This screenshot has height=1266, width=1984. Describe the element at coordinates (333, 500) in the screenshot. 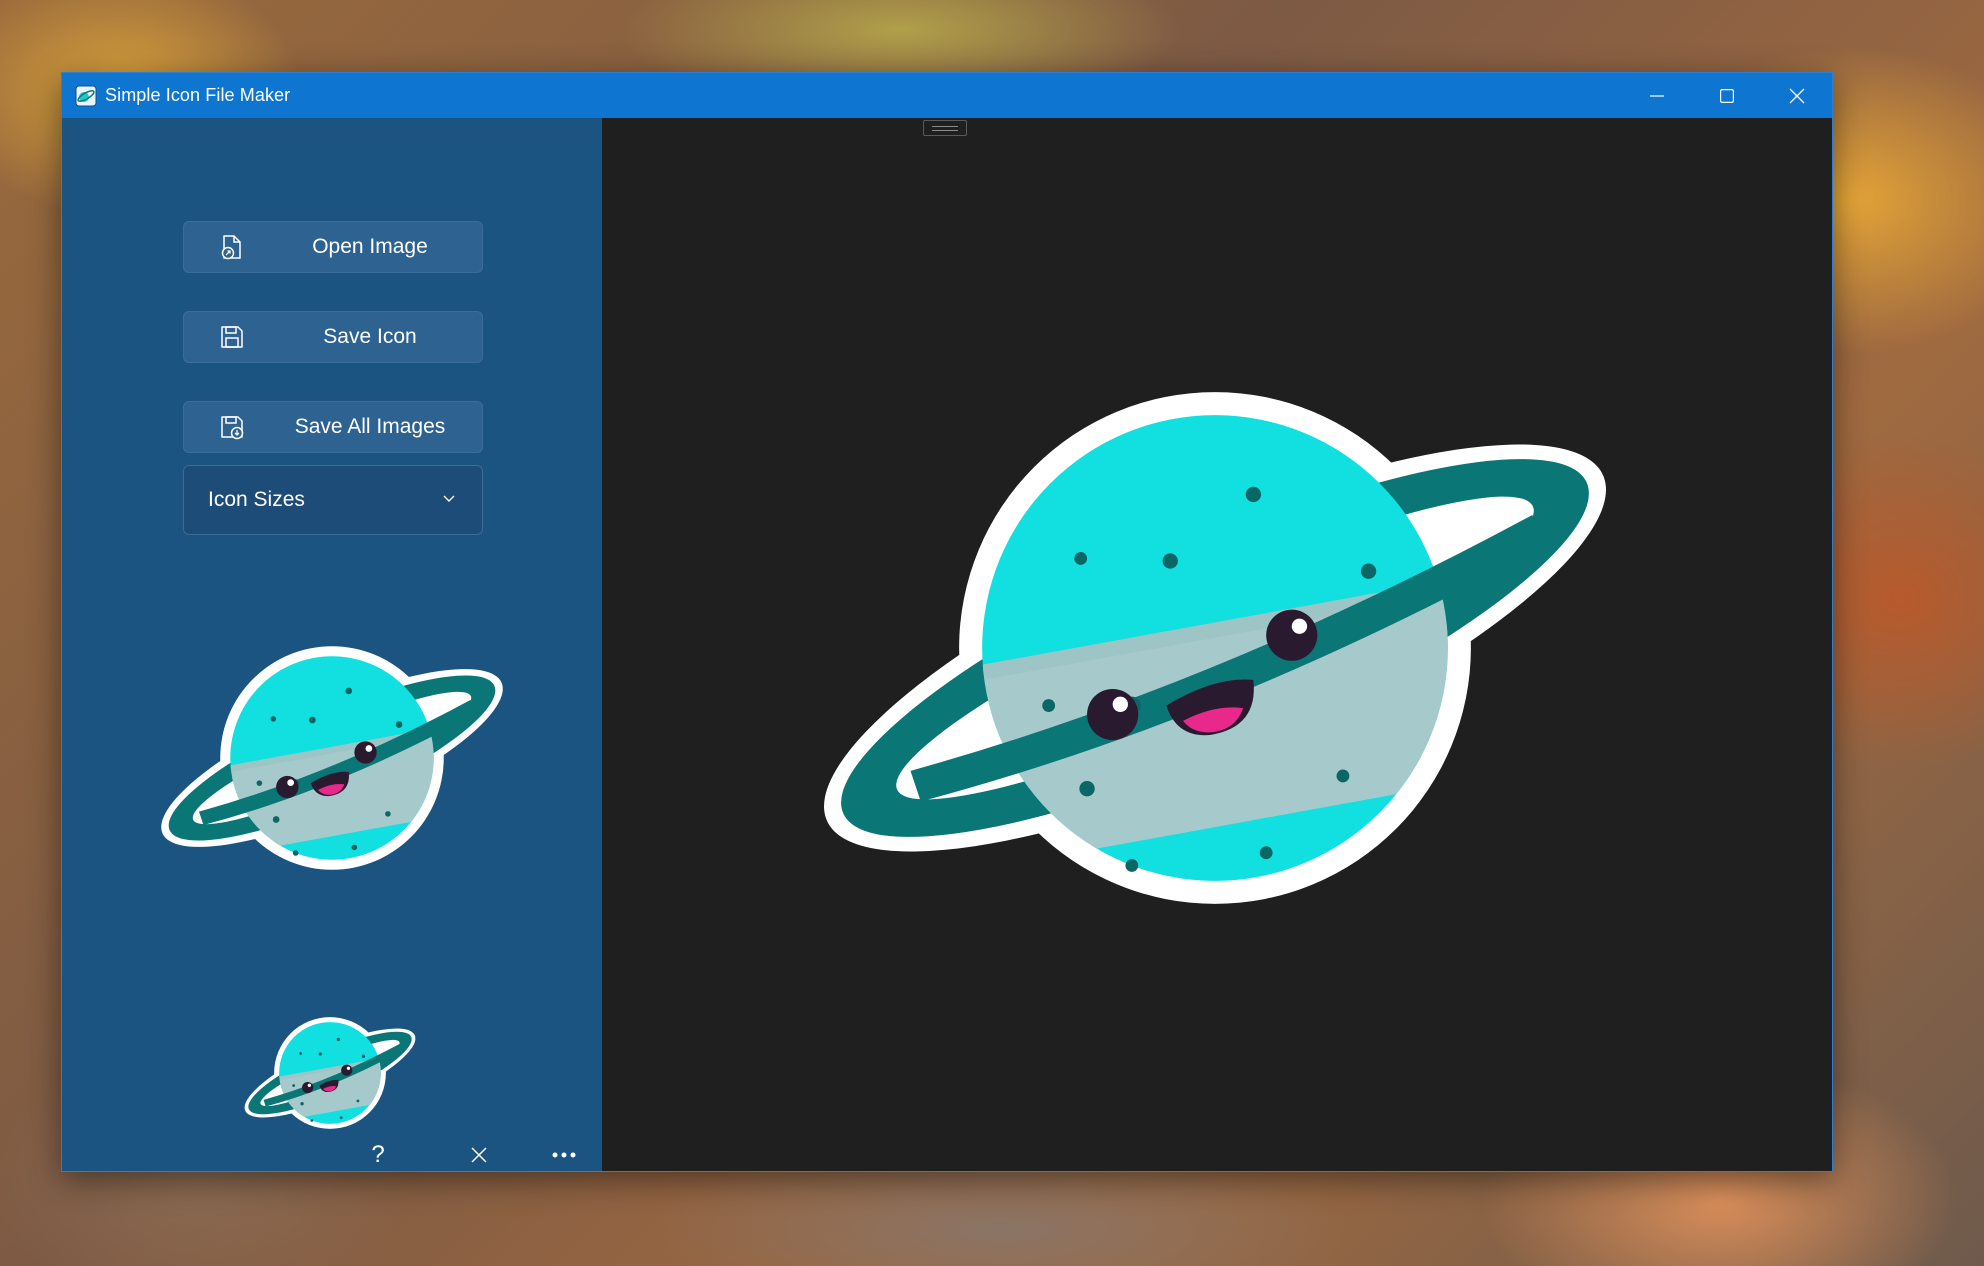

I see `icon-sizes-dropdown: Icon Sizes` at that location.